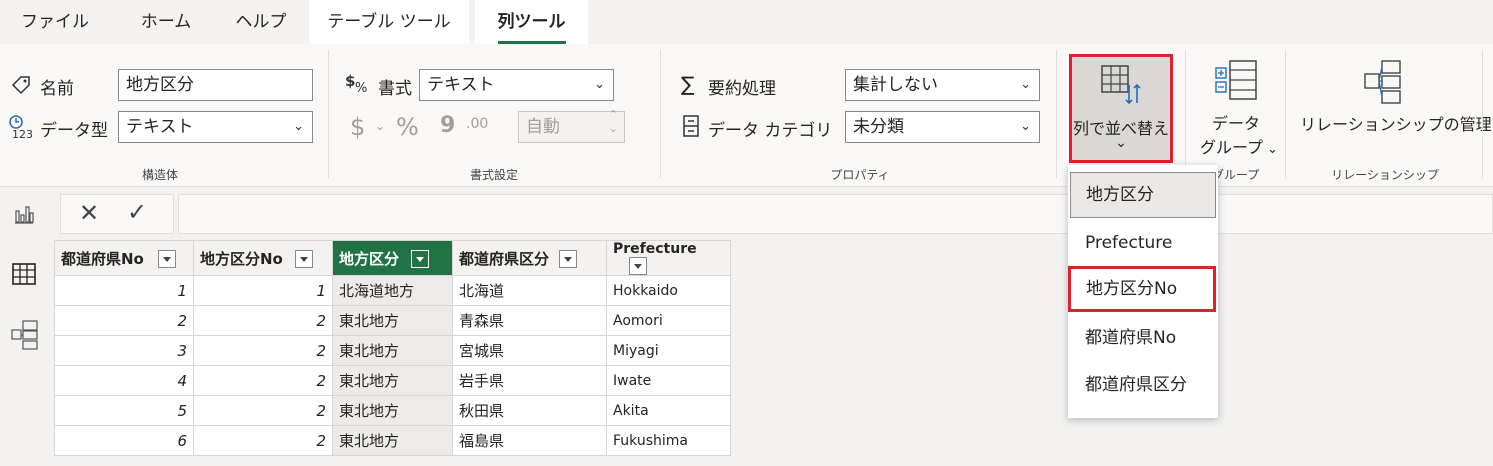  I want to click on table-row: 1 1 北海道地方 北海道 Hokkaido, so click(392, 290).